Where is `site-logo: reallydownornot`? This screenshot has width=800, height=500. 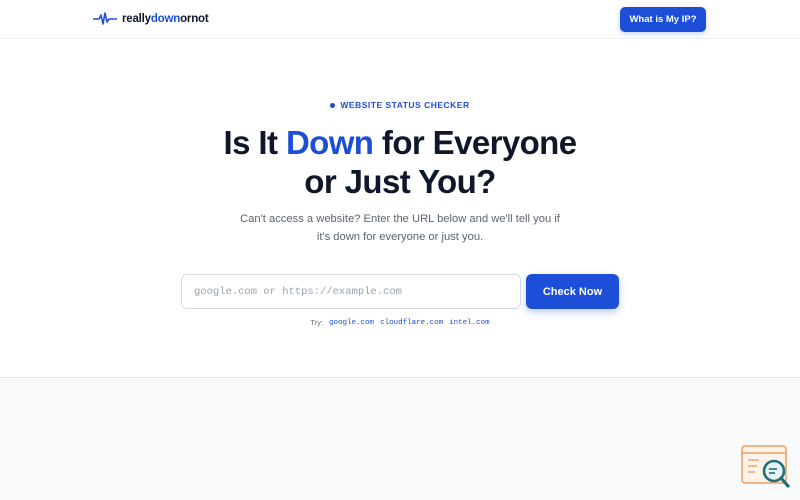 site-logo: reallydownornot is located at coordinates (151, 19).